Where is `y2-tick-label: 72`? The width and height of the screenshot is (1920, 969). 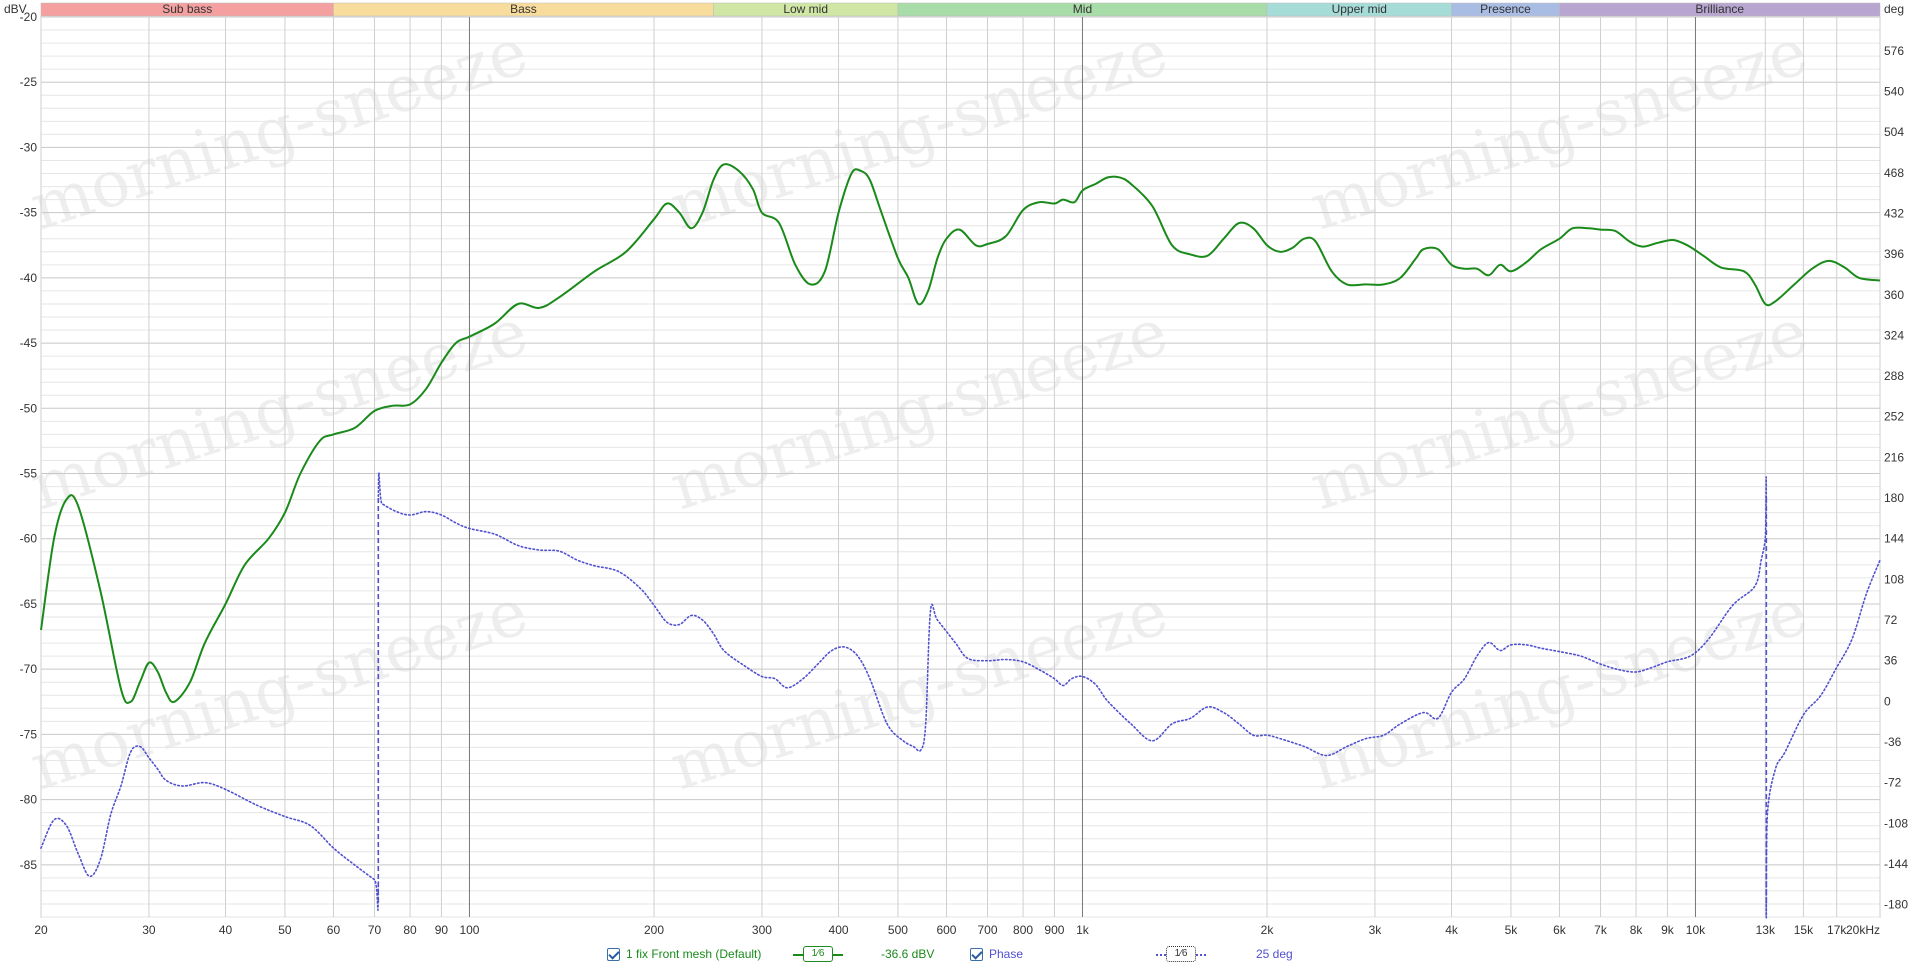 y2-tick-label: 72 is located at coordinates (1891, 620).